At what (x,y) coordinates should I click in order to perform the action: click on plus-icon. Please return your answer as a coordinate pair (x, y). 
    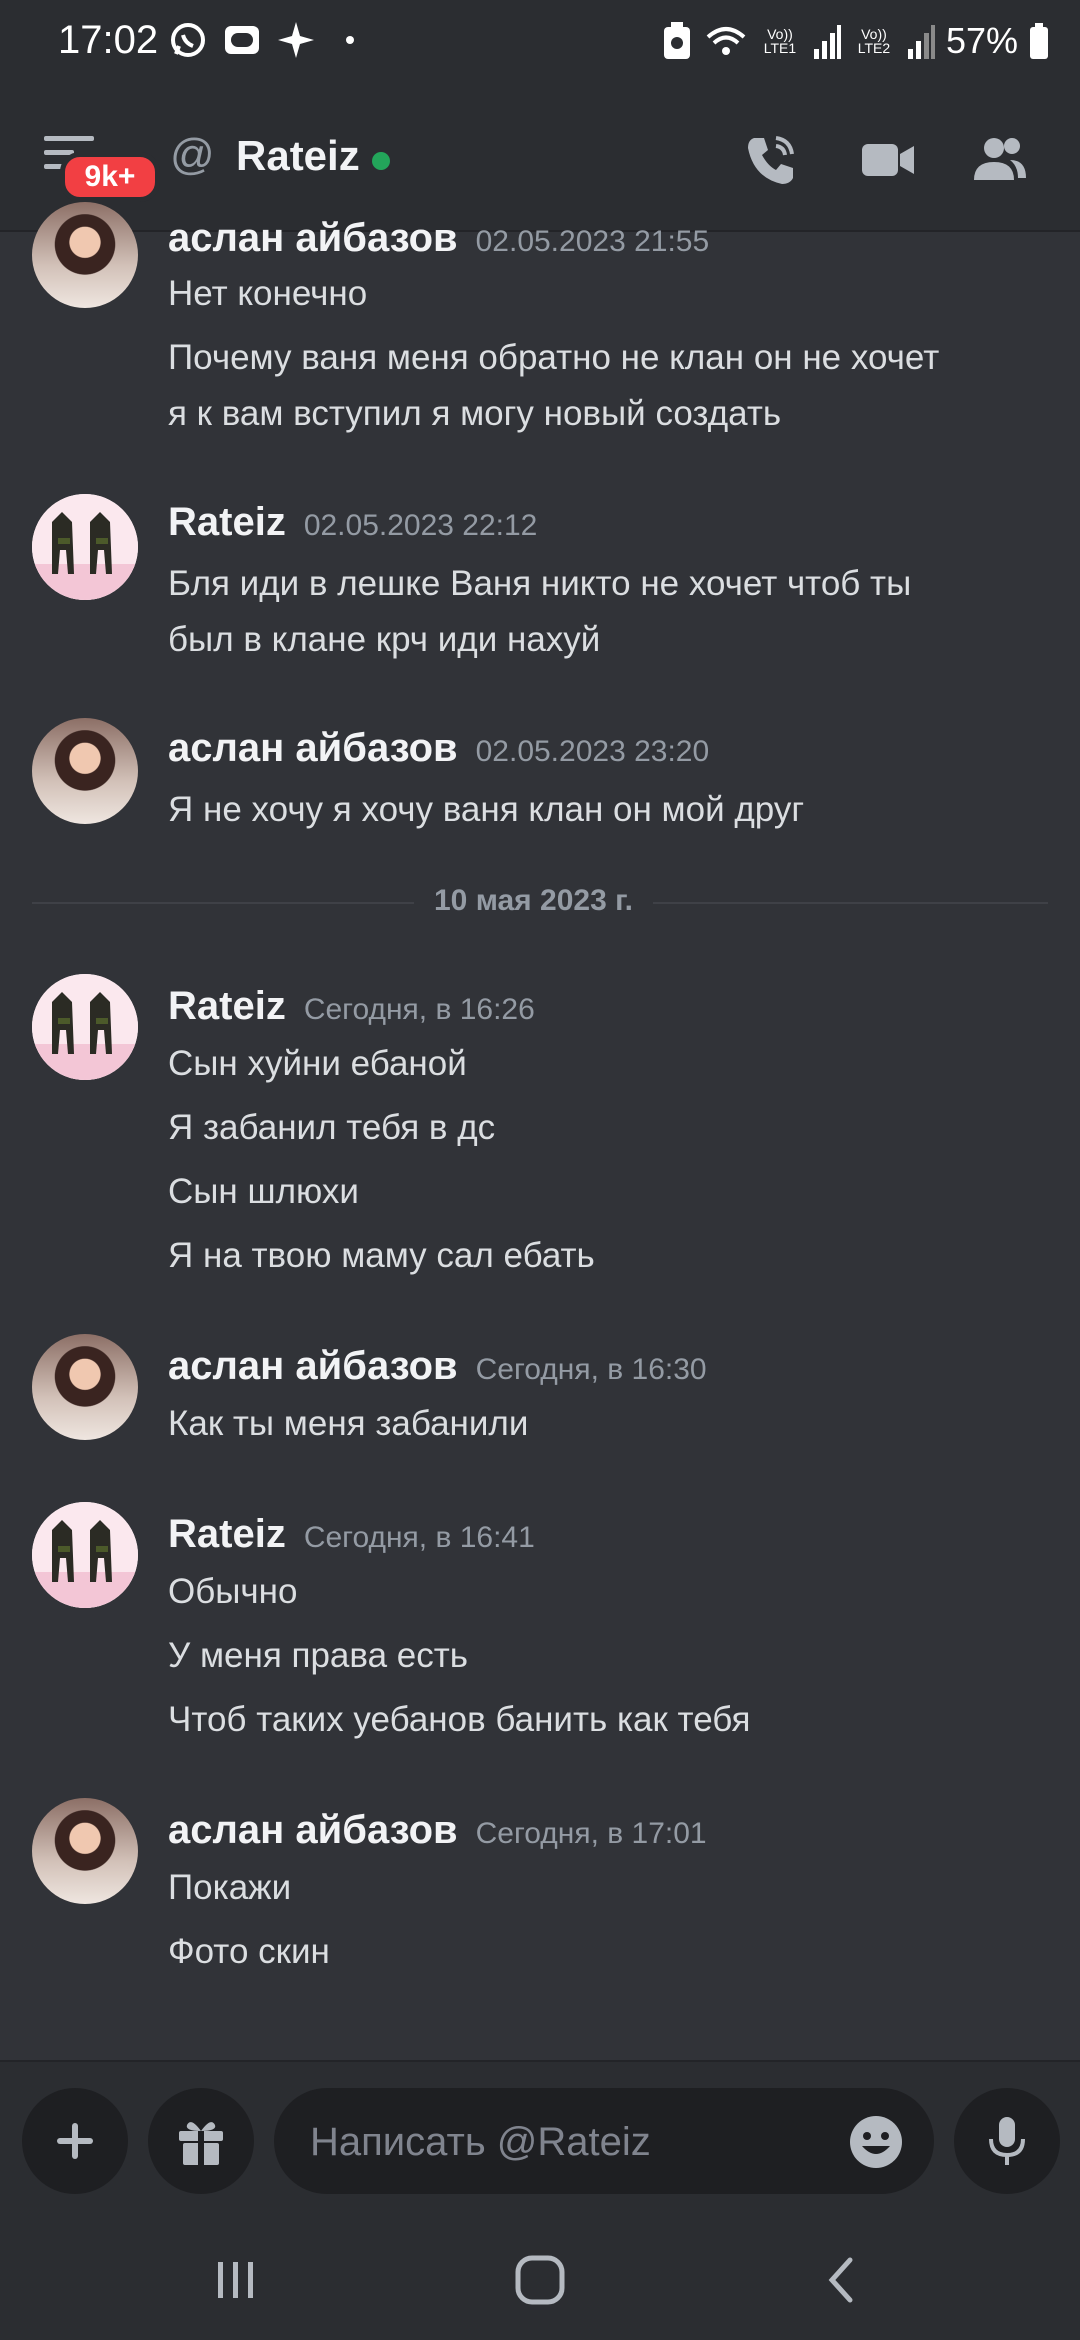
    Looking at the image, I should click on (75, 2141).